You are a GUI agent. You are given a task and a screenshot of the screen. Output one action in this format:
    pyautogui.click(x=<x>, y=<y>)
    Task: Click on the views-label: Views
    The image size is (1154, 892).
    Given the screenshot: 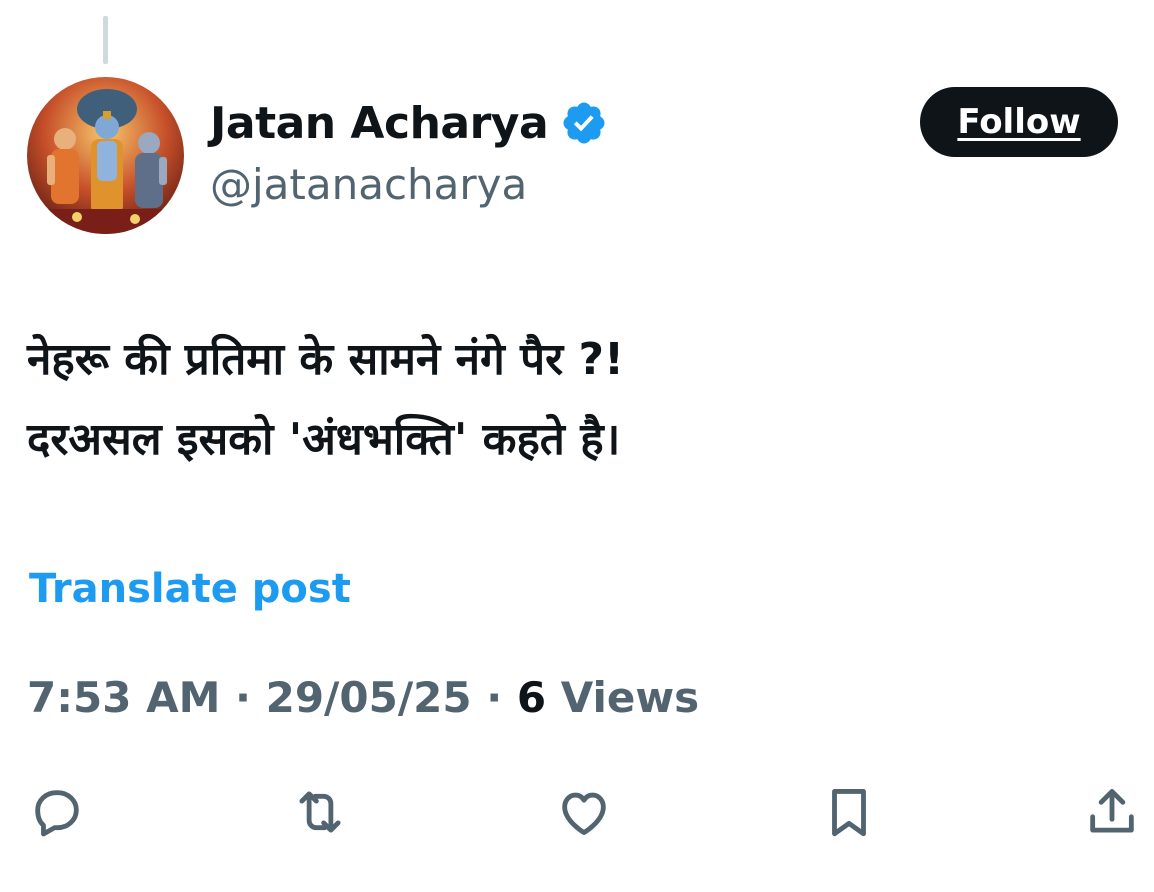 What is the action you would take?
    pyautogui.click(x=630, y=697)
    